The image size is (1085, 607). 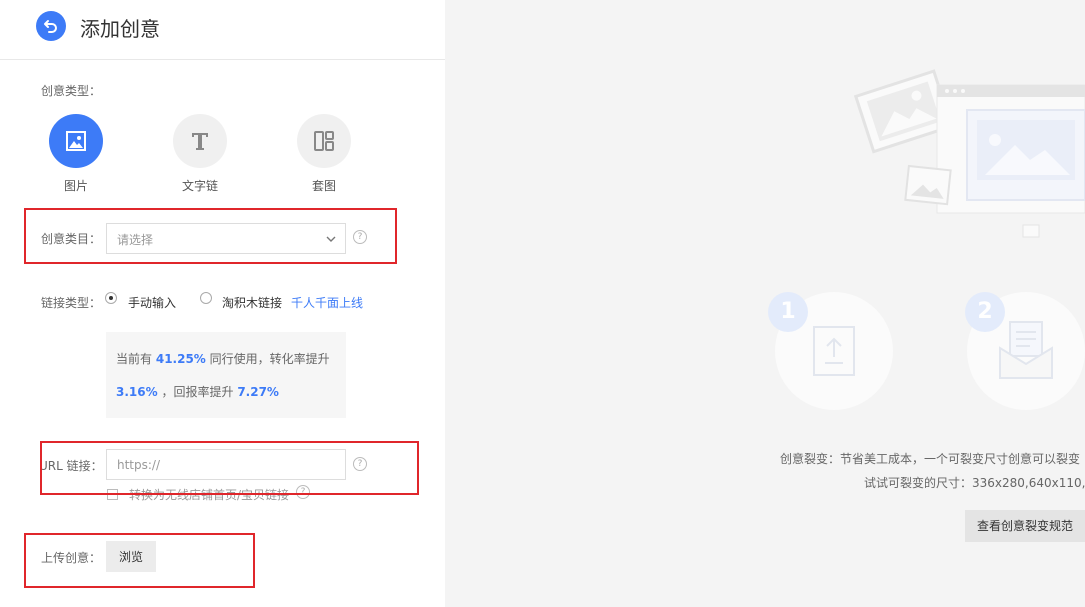 I want to click on header: 添加创意, so click(x=222, y=30).